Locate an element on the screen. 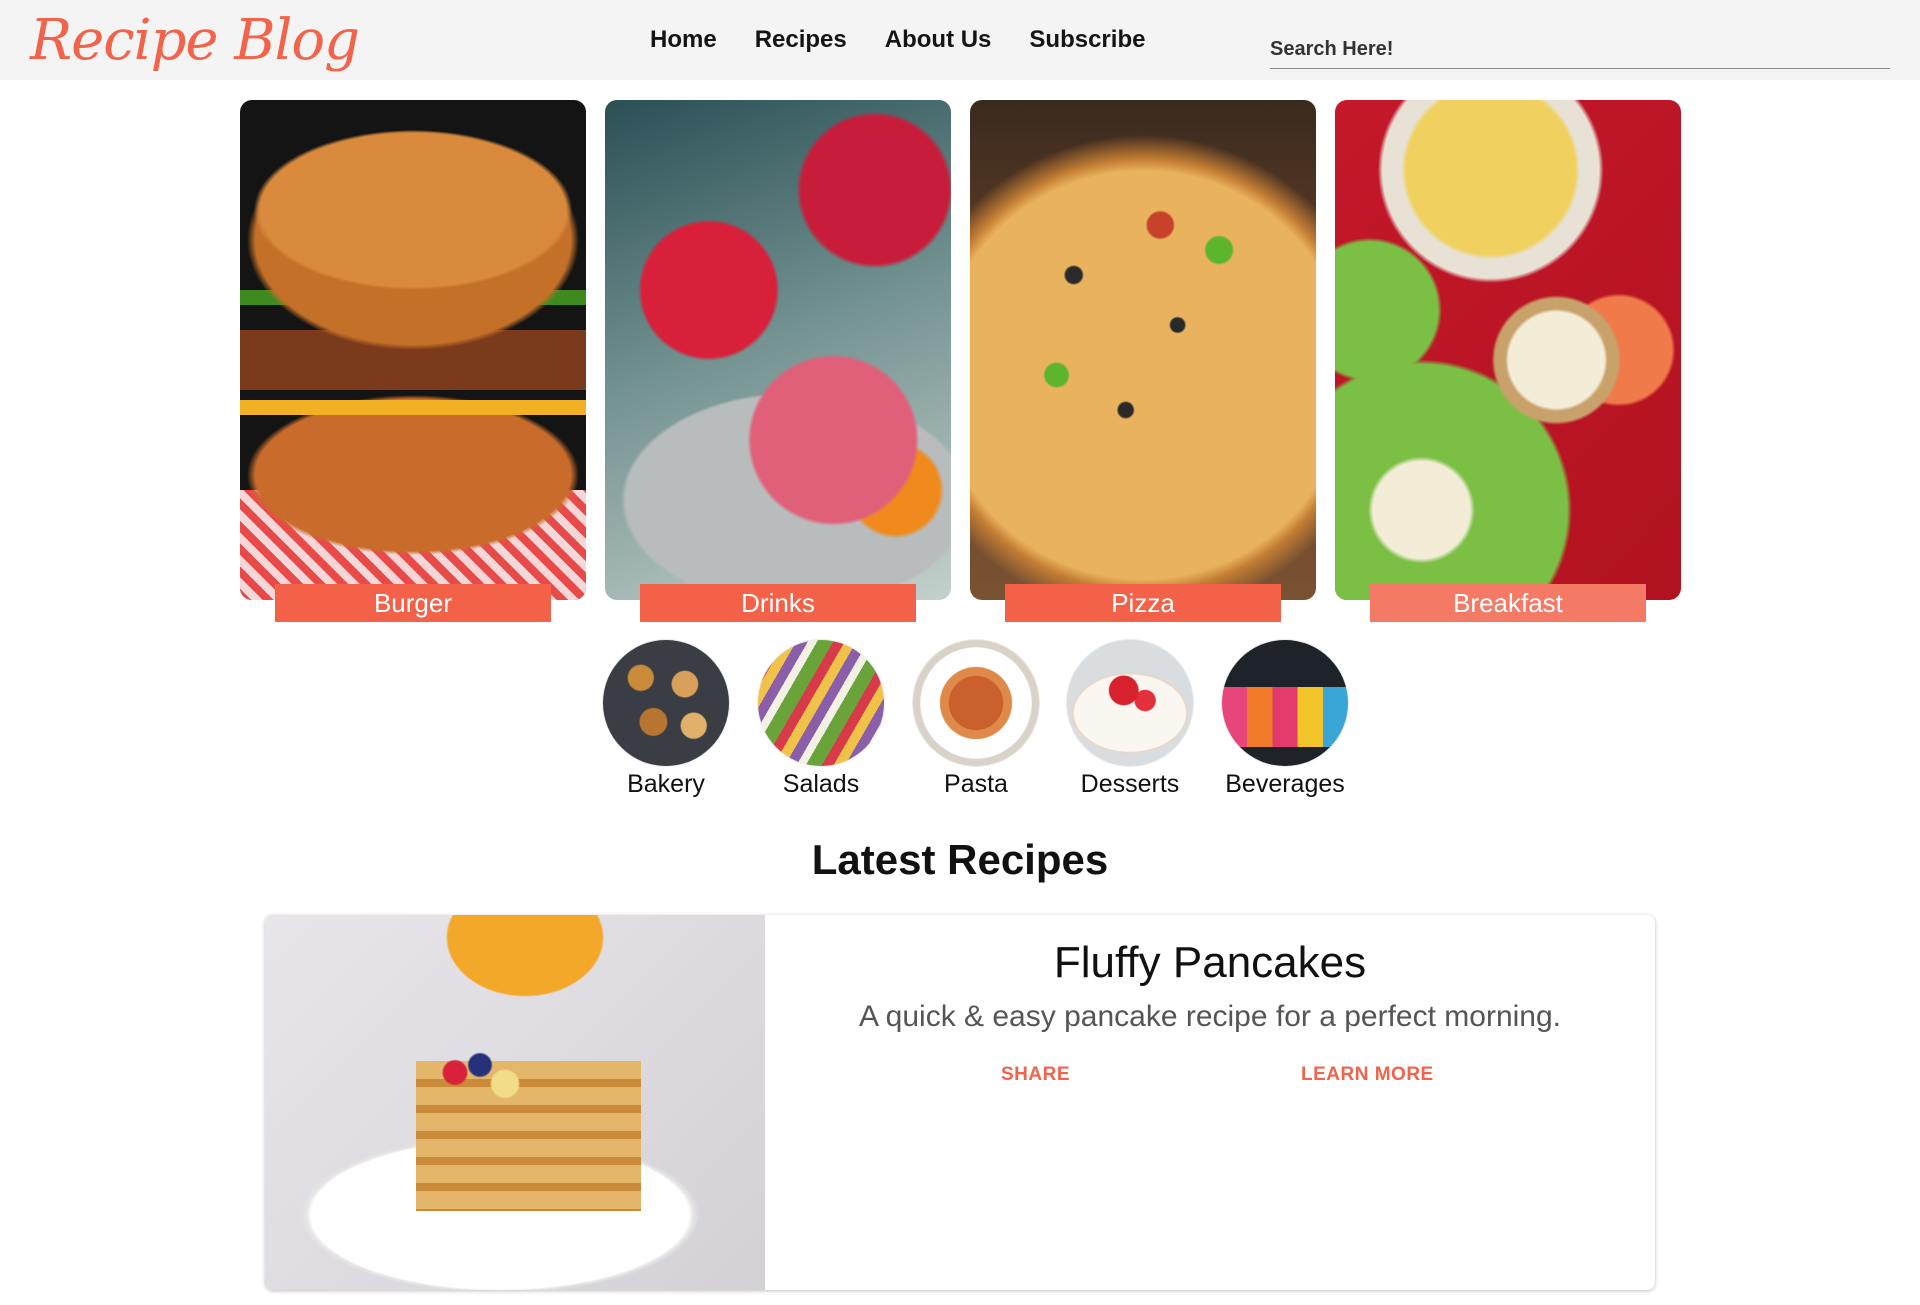 The height and width of the screenshot is (1305, 1920). category-label-pizza: Pizza is located at coordinates (1143, 603).